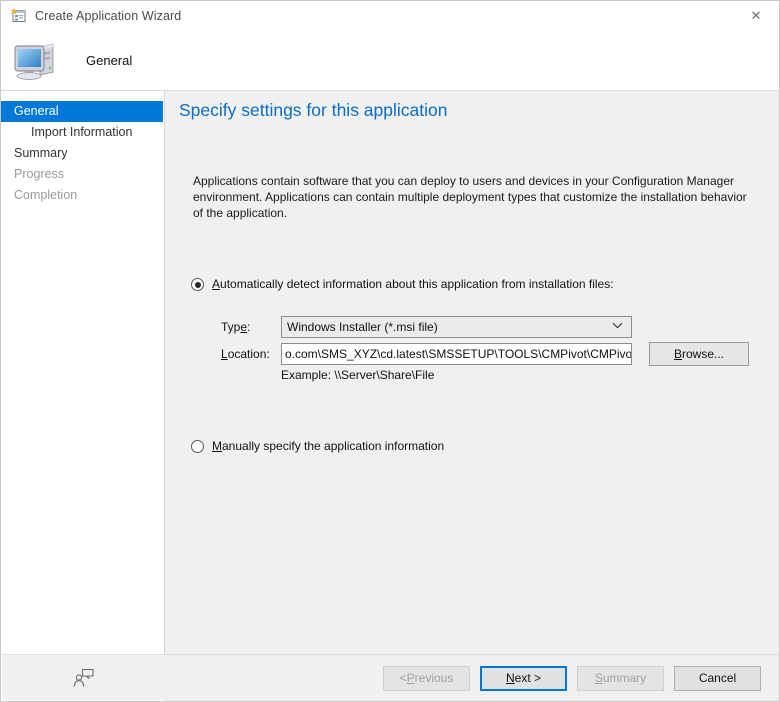 The image size is (780, 702). Describe the element at coordinates (46, 195) in the screenshot. I see `sidebar-item-completion: Completion` at that location.